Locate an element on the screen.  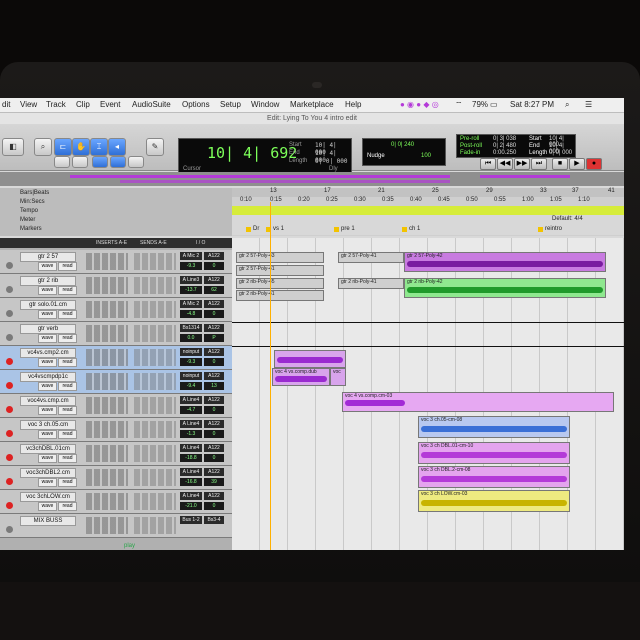
track-row: voc 3chLOW.cm wave read A Line4 A122 -21.0 0 is located at coordinates (116, 502).